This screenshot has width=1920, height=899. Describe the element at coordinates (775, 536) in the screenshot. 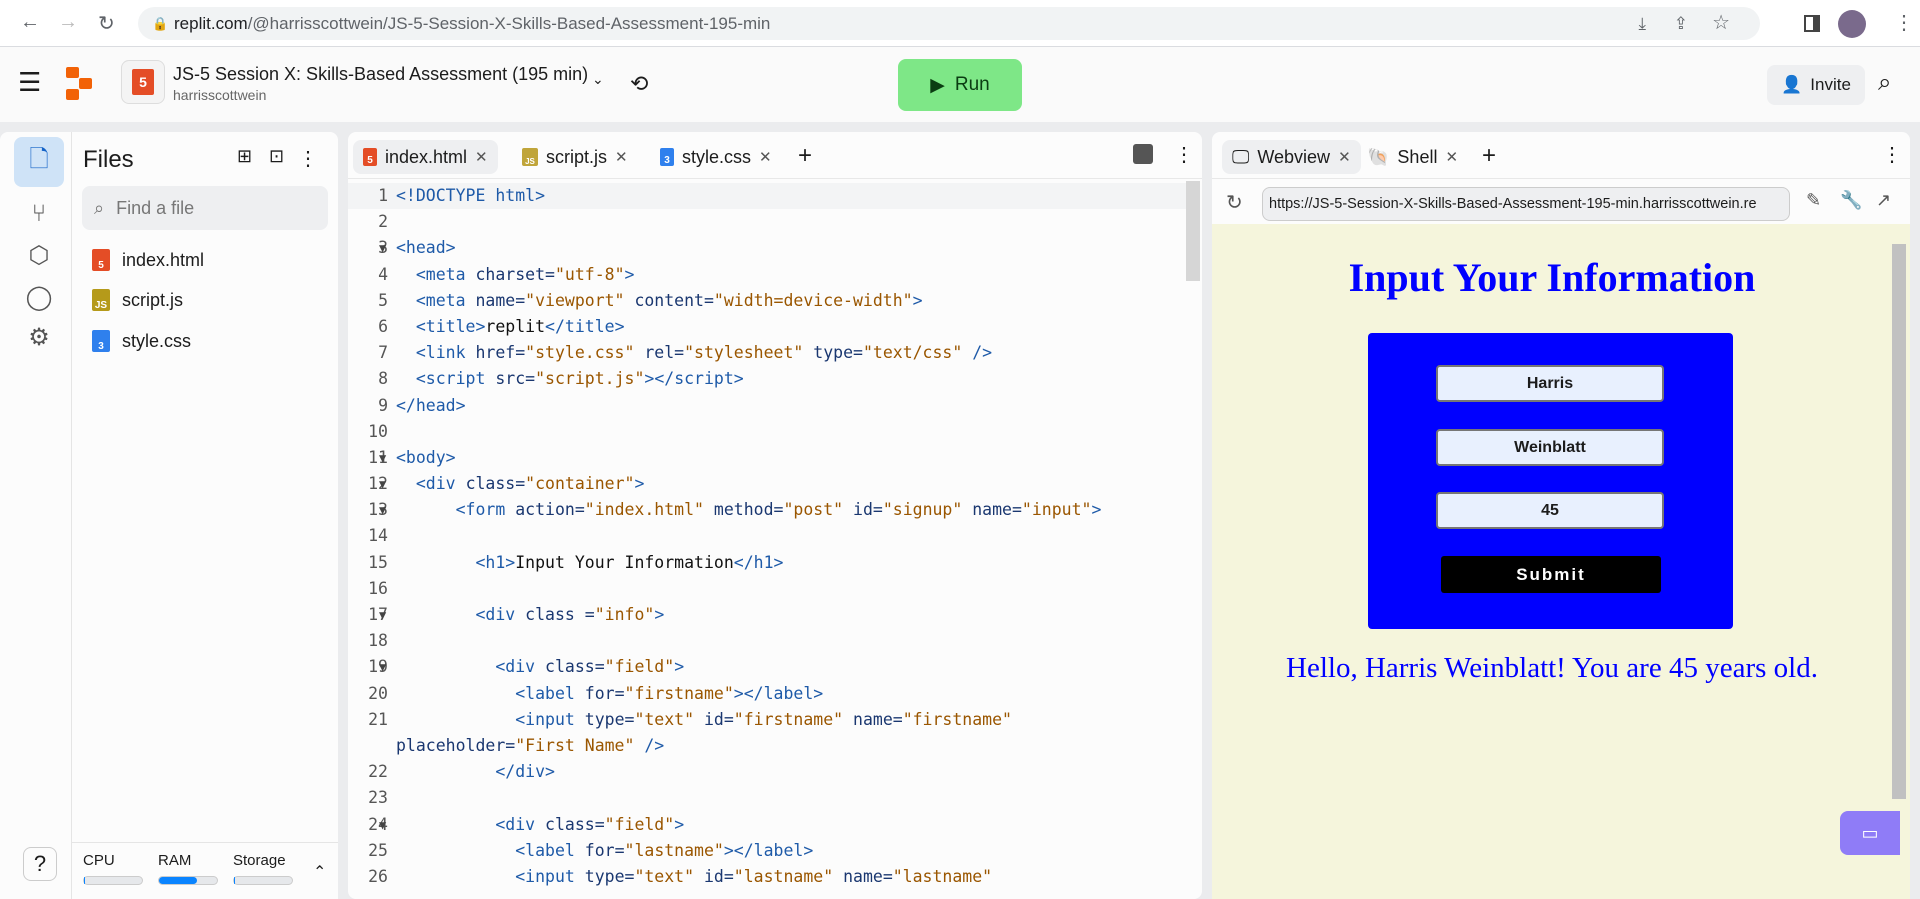

I see `code-line: 14` at that location.